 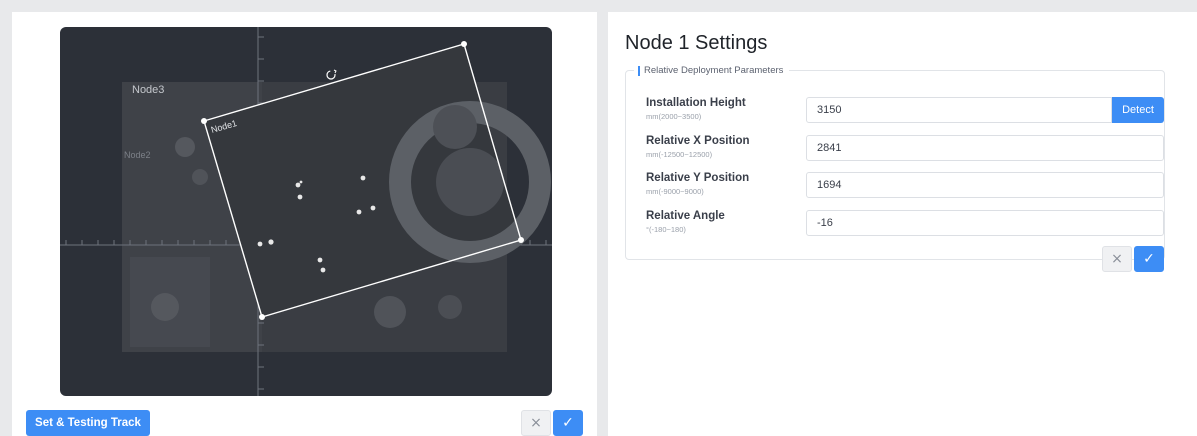 What do you see at coordinates (88, 423) in the screenshot?
I see `set-testing-track-button: Set & Testing Track` at bounding box center [88, 423].